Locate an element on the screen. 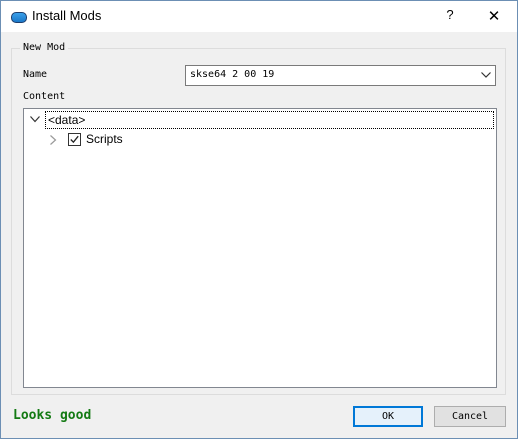 This screenshot has width=518, height=439. chevron-down-icon is located at coordinates (486, 75).